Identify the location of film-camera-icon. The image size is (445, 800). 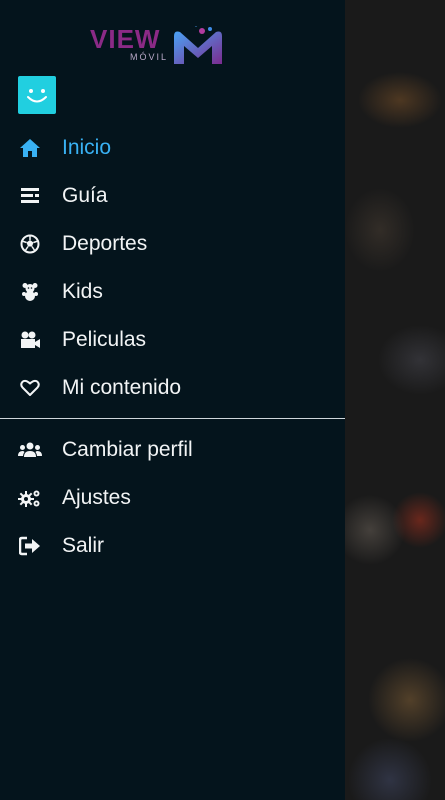
(30, 340).